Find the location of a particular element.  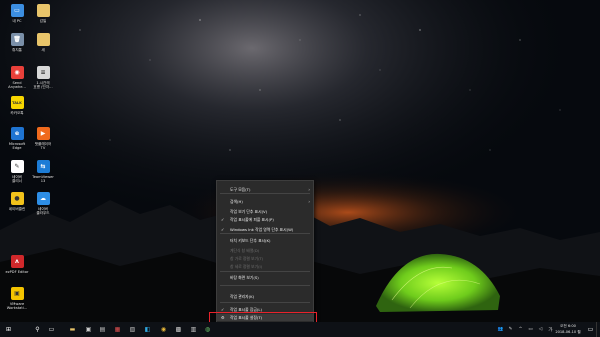

send-anywhere-icon: ◉ is located at coordinates (17, 72).